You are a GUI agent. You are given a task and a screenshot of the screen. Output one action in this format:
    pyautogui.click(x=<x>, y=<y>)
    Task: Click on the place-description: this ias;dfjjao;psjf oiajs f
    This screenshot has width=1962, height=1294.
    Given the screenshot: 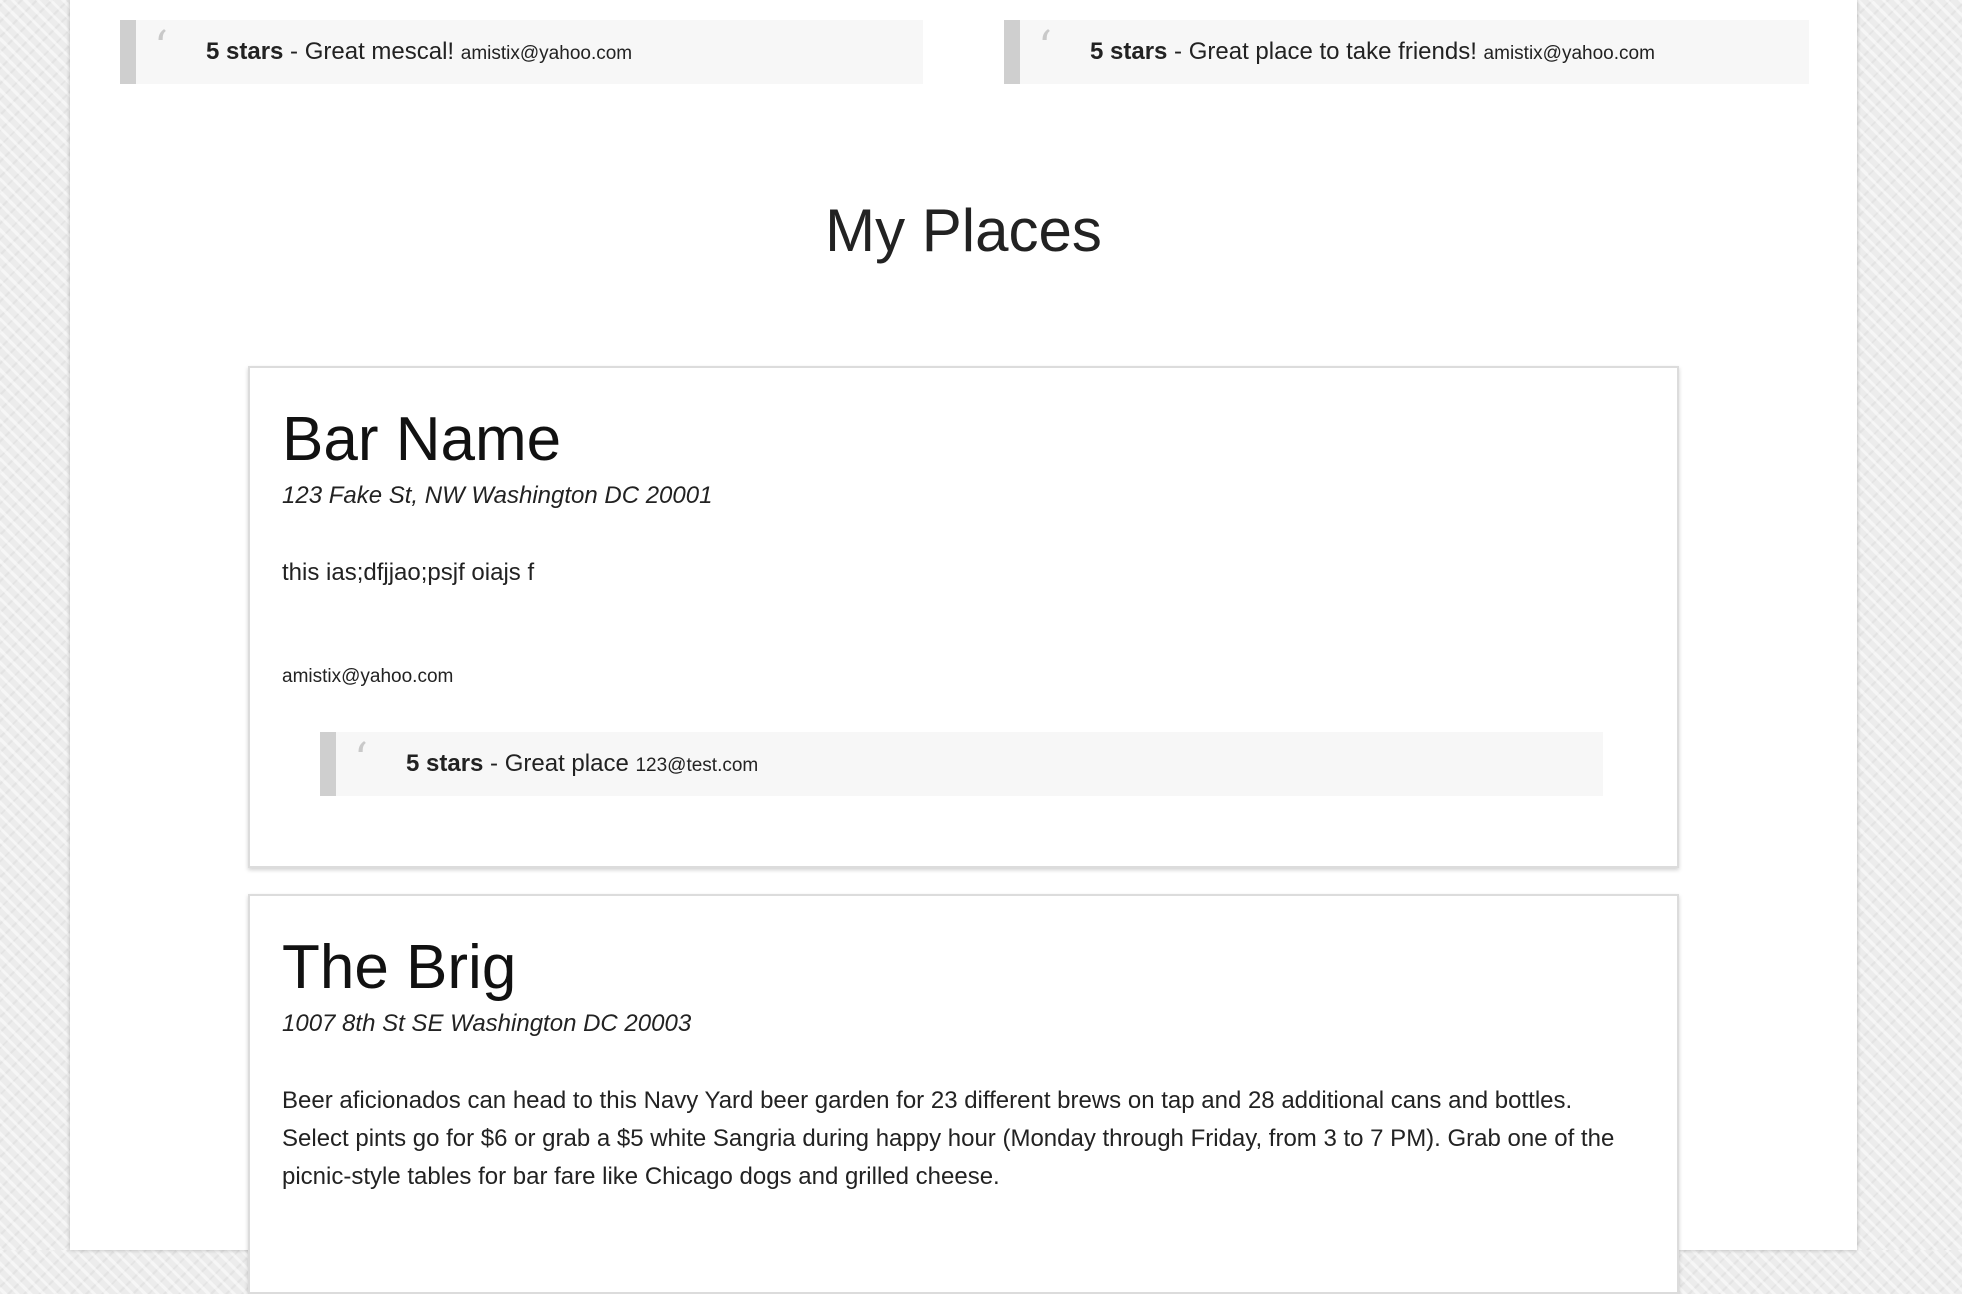 What is the action you would take?
    pyautogui.click(x=408, y=572)
    